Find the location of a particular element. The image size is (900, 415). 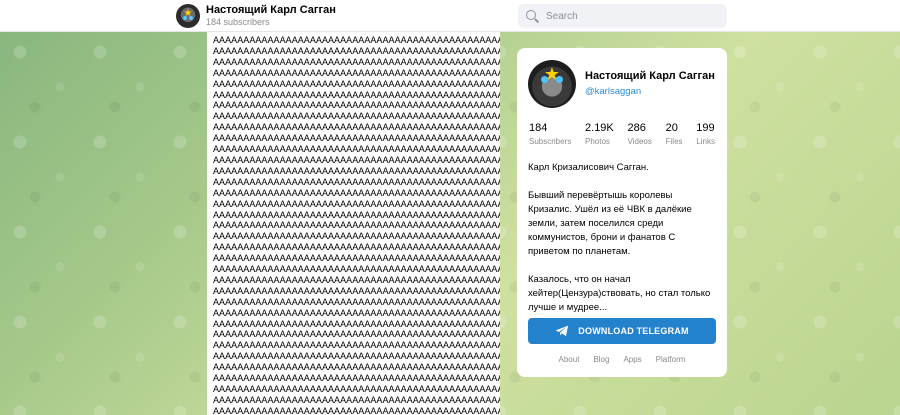

stat-photos: 2.19K Photos is located at coordinates (599, 134).